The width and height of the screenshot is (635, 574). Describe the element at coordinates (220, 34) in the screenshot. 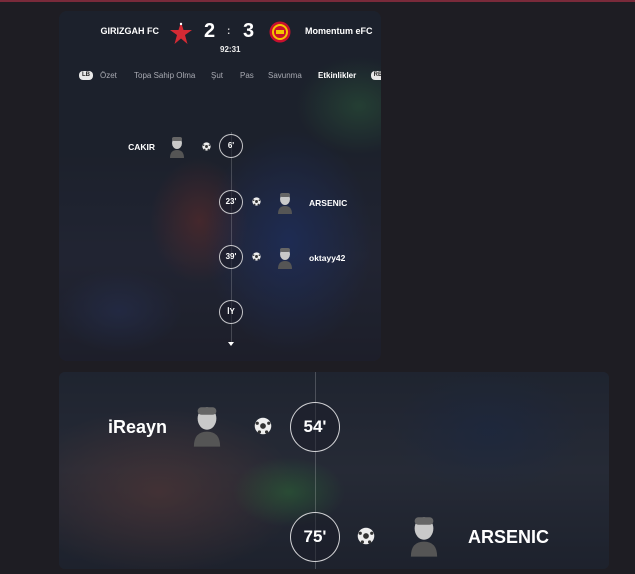

I see `scoreboard: GIRIZGAH FC 2 : 3 Momentum eFC 92:31` at that location.